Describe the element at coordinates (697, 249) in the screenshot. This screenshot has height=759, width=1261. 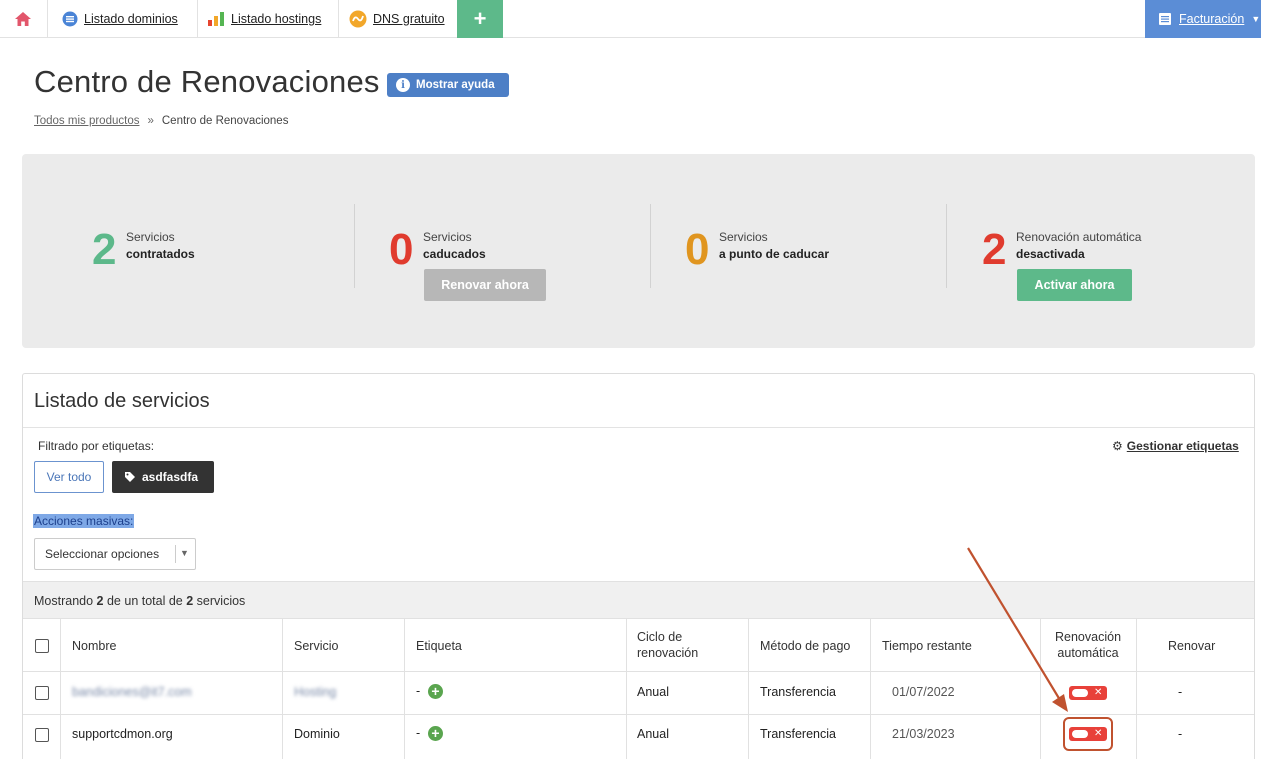
I see `stat-expiring-number: 0` at that location.